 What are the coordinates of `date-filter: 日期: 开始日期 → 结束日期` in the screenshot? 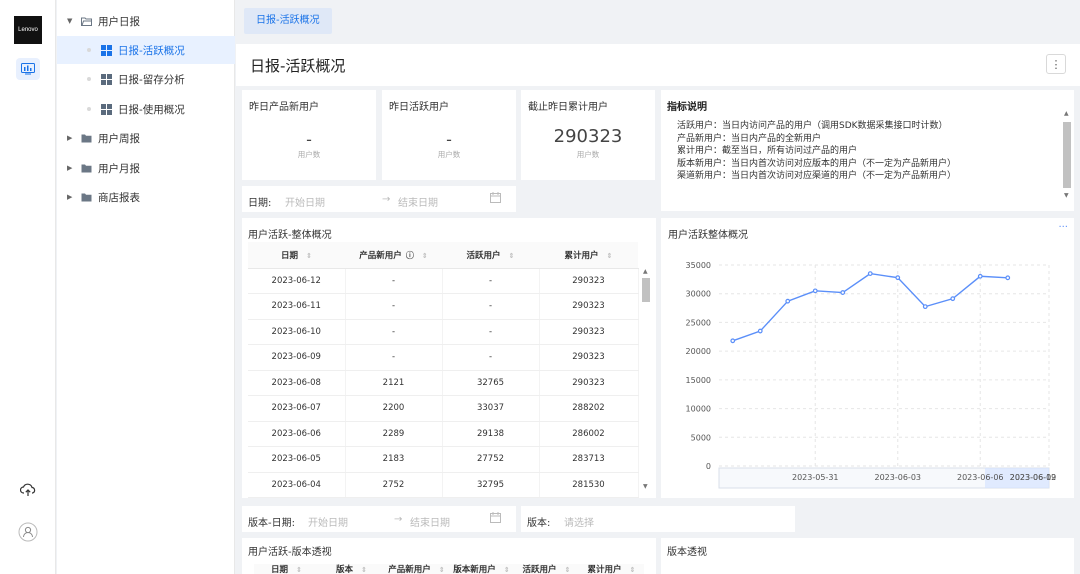 It's located at (379, 199).